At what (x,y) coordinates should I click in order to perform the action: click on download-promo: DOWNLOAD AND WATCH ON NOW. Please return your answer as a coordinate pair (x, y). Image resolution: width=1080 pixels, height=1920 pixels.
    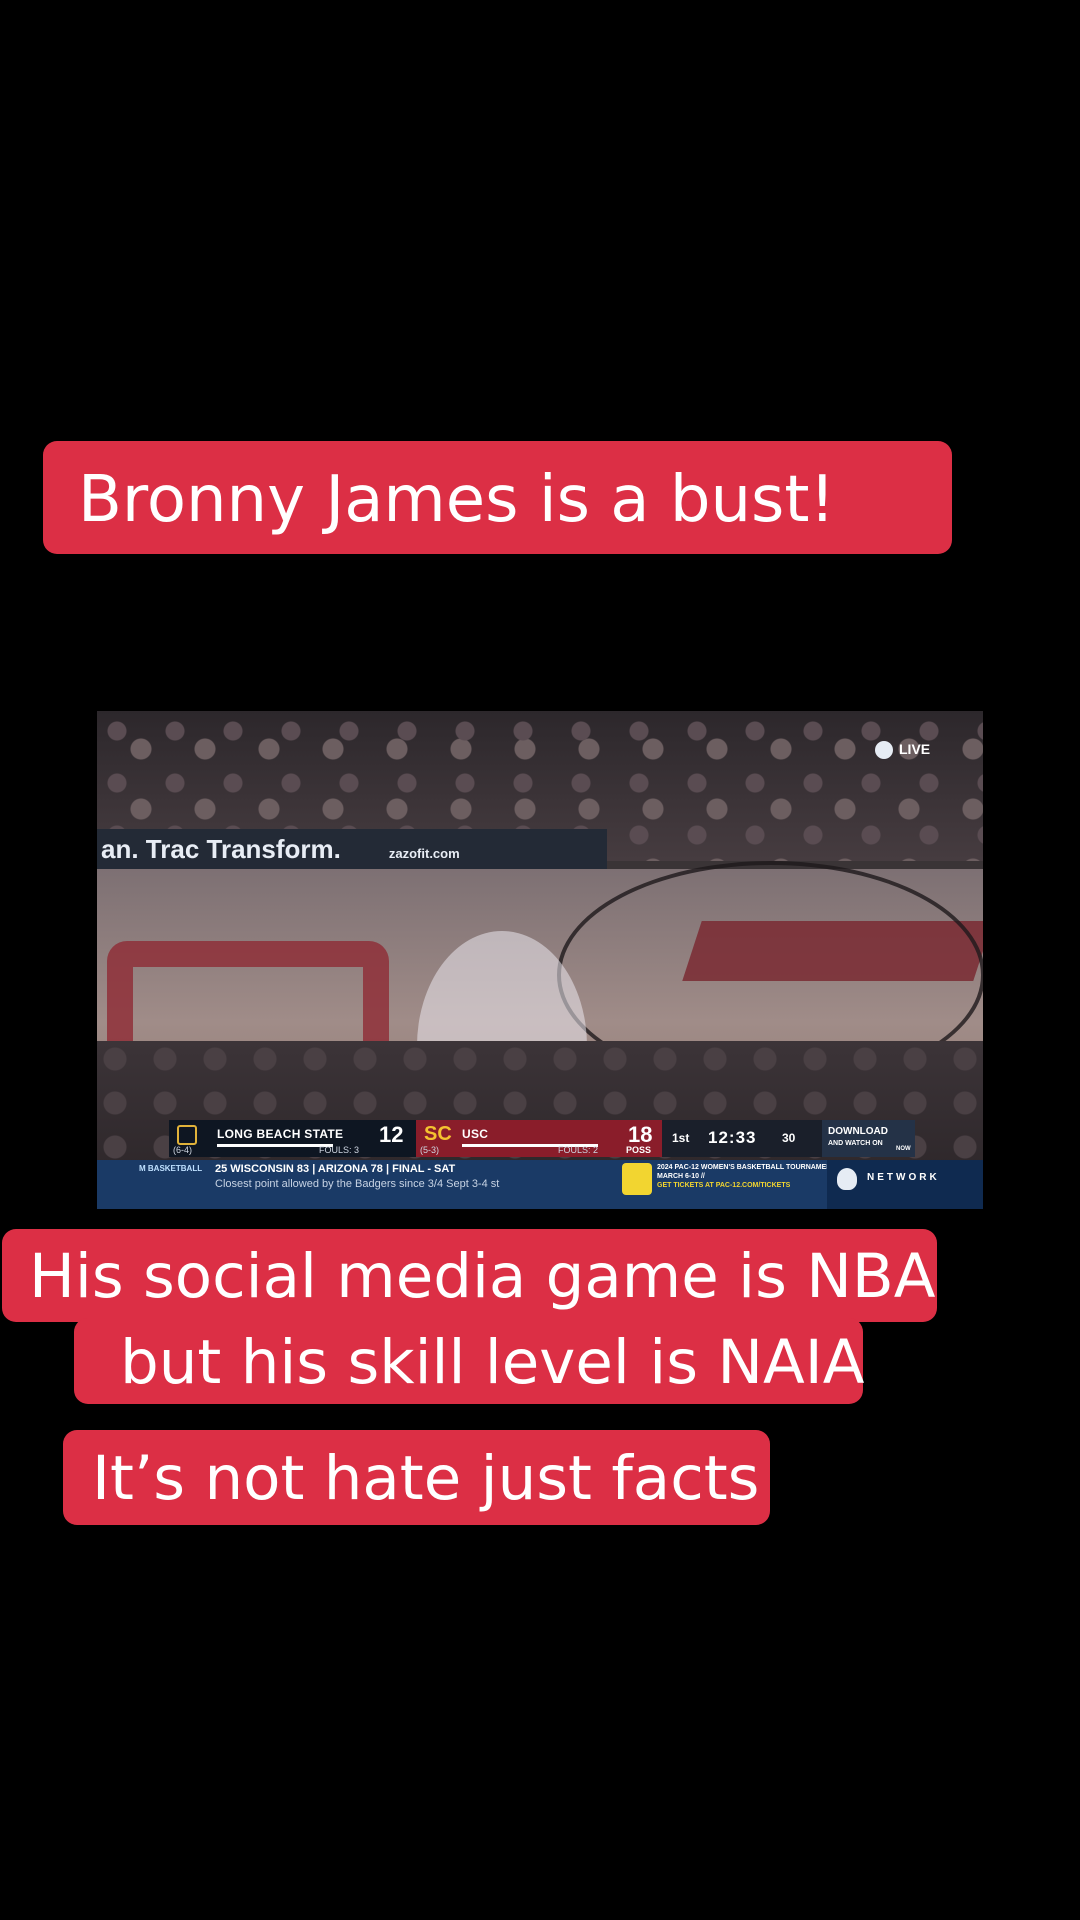
    Looking at the image, I should click on (868, 1138).